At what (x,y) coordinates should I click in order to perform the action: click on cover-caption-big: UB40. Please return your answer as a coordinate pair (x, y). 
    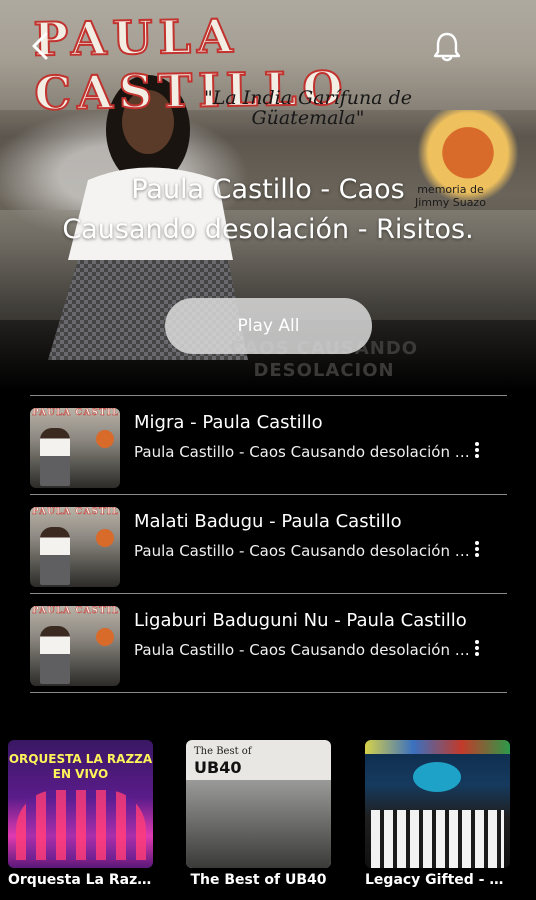
    Looking at the image, I should click on (218, 767).